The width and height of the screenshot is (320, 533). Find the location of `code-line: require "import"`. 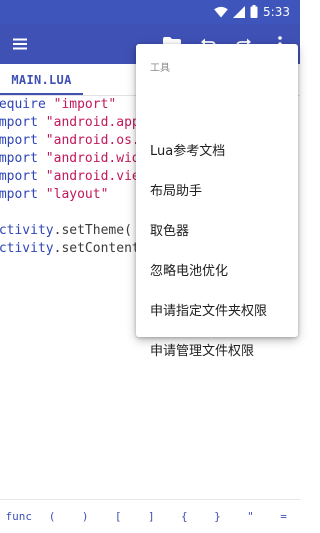

code-line: require "import" is located at coordinates (58, 105).